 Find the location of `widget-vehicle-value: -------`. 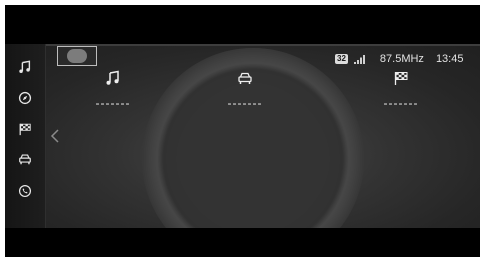

widget-vehicle-value: ------- is located at coordinates (245, 103).